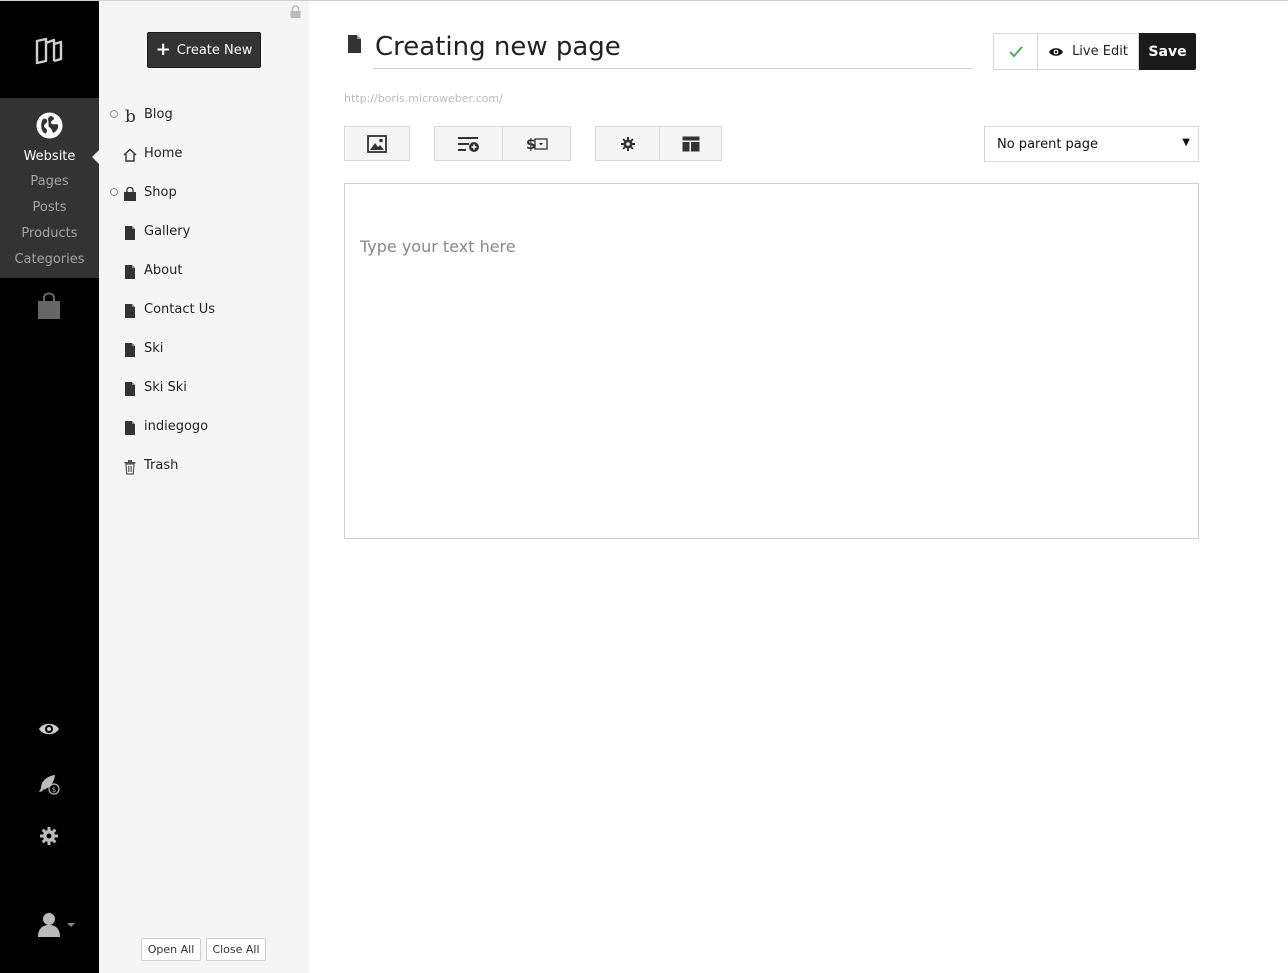 This screenshot has height=973, width=1288. What do you see at coordinates (130, 155) in the screenshot?
I see `home-icon` at bounding box center [130, 155].